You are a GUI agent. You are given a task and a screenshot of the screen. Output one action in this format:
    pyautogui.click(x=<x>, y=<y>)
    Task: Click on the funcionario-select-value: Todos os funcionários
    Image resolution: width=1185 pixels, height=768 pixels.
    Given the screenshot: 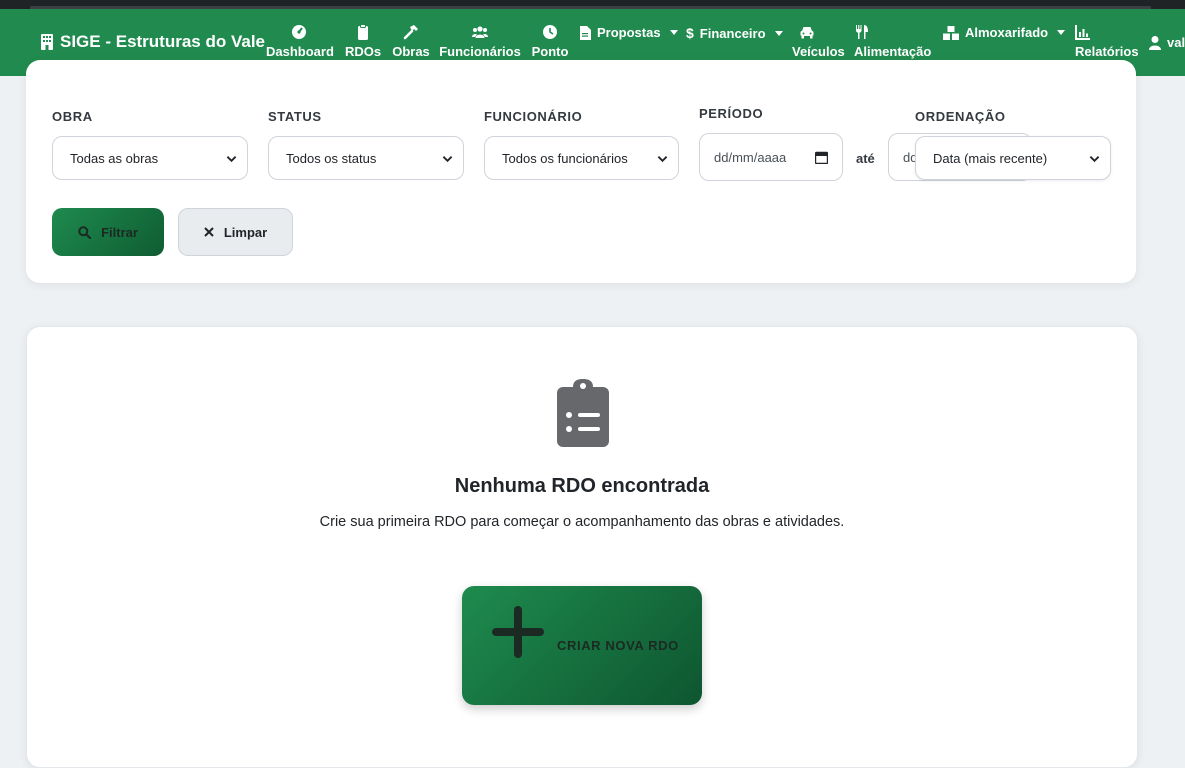 What is the action you would take?
    pyautogui.click(x=565, y=158)
    